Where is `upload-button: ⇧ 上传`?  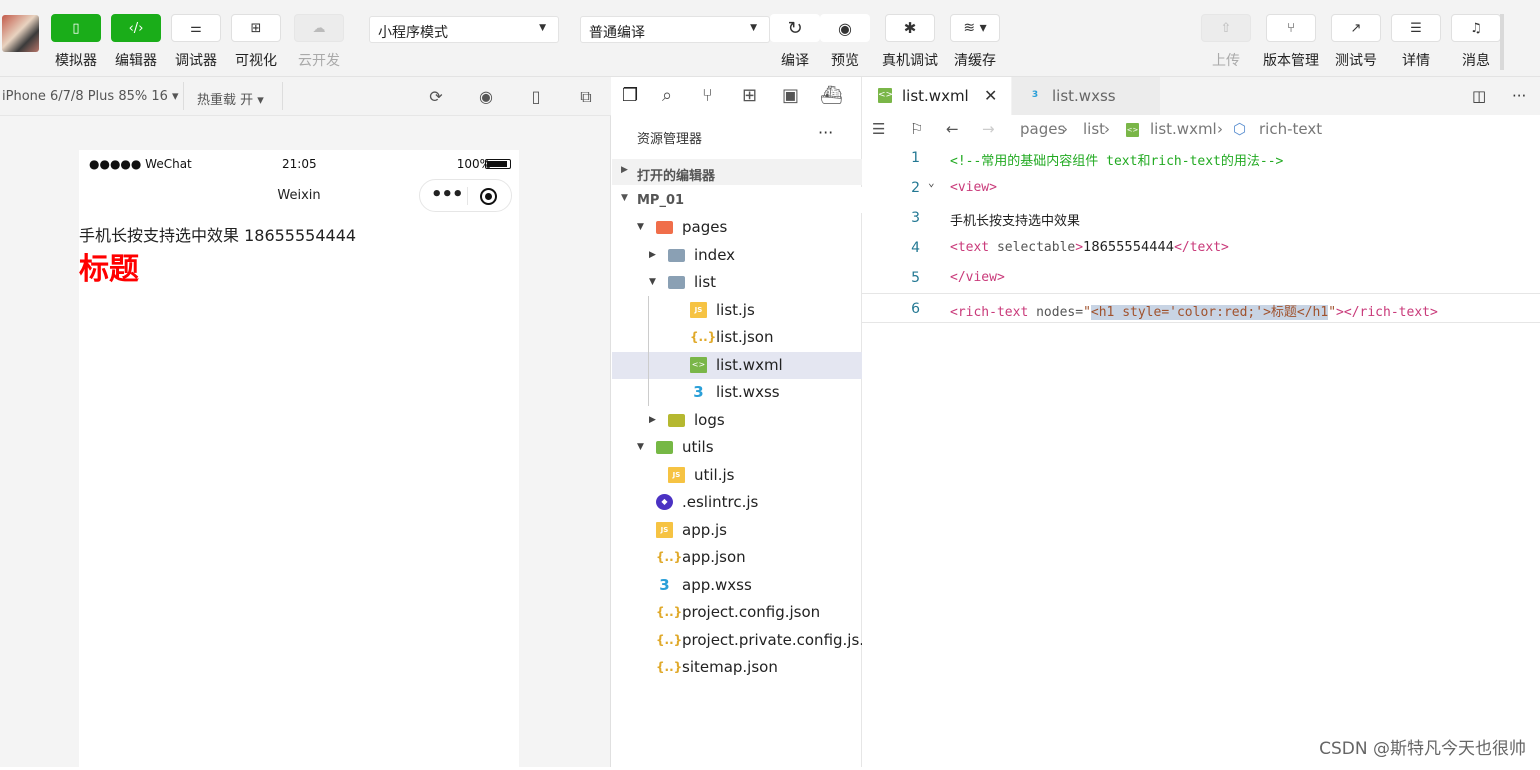
upload-button: ⇧ 上传 is located at coordinates (1226, 42).